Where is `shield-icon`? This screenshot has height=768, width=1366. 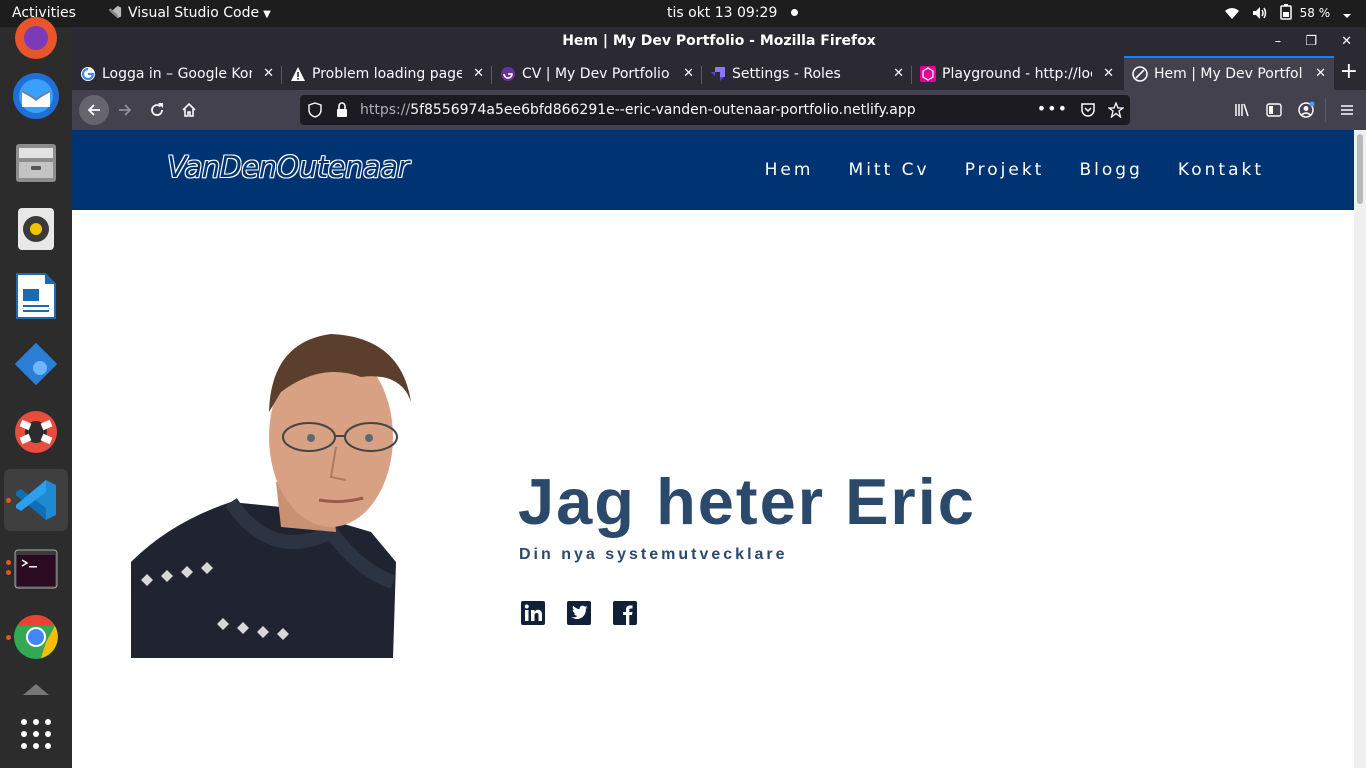 shield-icon is located at coordinates (315, 110).